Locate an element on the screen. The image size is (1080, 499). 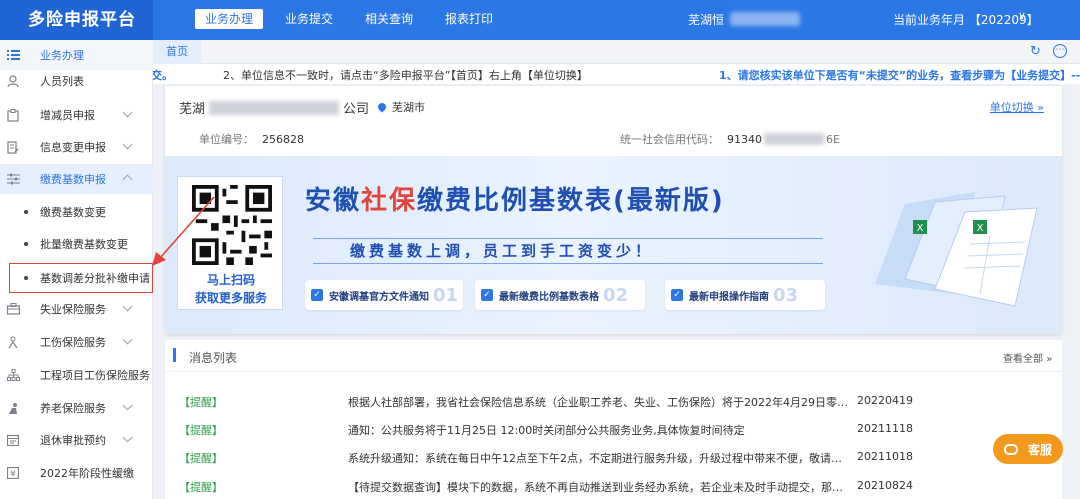
customer-service-label: 客服 is located at coordinates (1039, 449).